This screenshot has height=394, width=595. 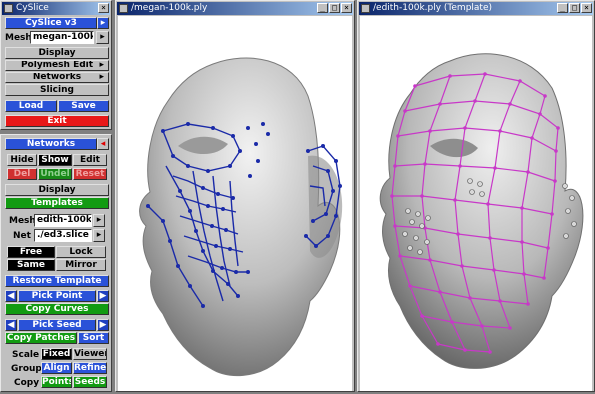 I want to click on fixed-button: Fixed, so click(x=56, y=354).